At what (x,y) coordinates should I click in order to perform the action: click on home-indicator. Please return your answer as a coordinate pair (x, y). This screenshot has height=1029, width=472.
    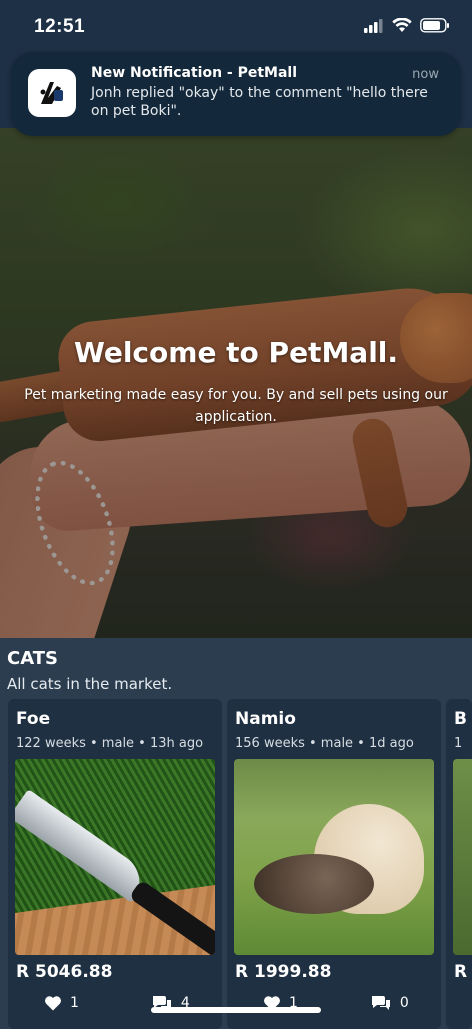
    Looking at the image, I should click on (236, 1010).